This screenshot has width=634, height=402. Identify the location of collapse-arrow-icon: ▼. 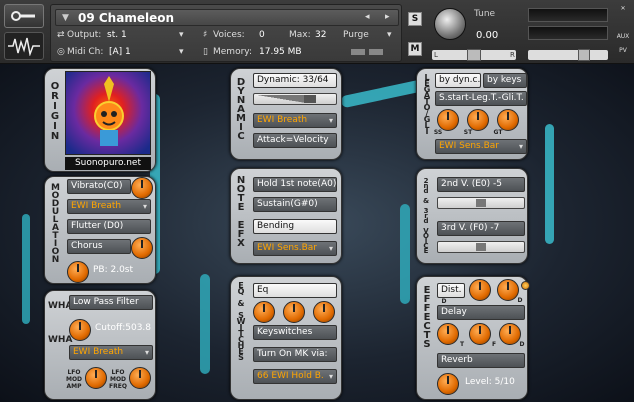
(65, 18).